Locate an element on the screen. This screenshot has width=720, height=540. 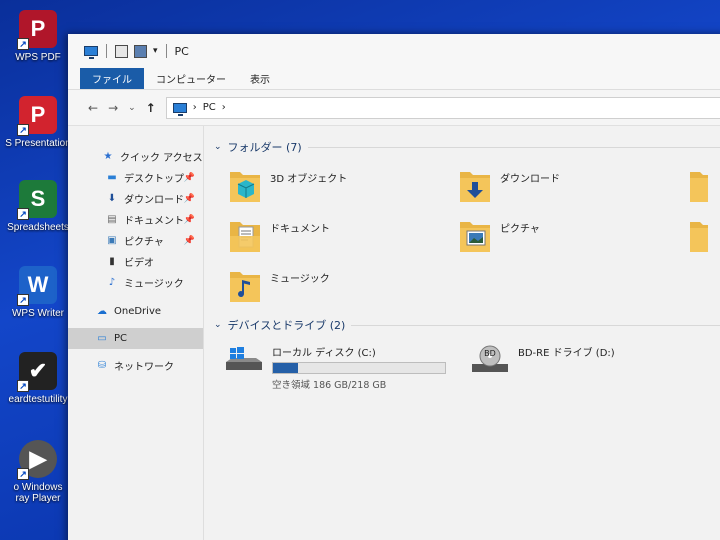
nav-item-videos: ▮ ビデオ is located at coordinates (135, 261).